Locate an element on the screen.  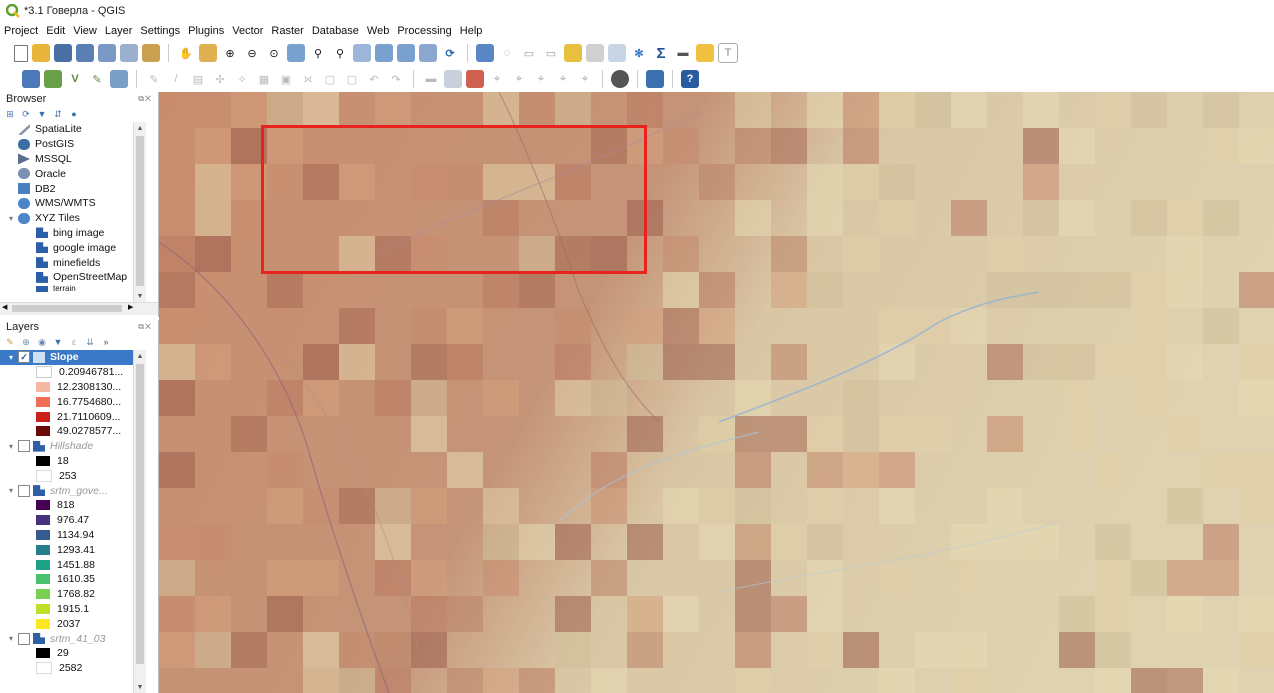
vertex-tool-icon: ✧ is located at coordinates (242, 79).